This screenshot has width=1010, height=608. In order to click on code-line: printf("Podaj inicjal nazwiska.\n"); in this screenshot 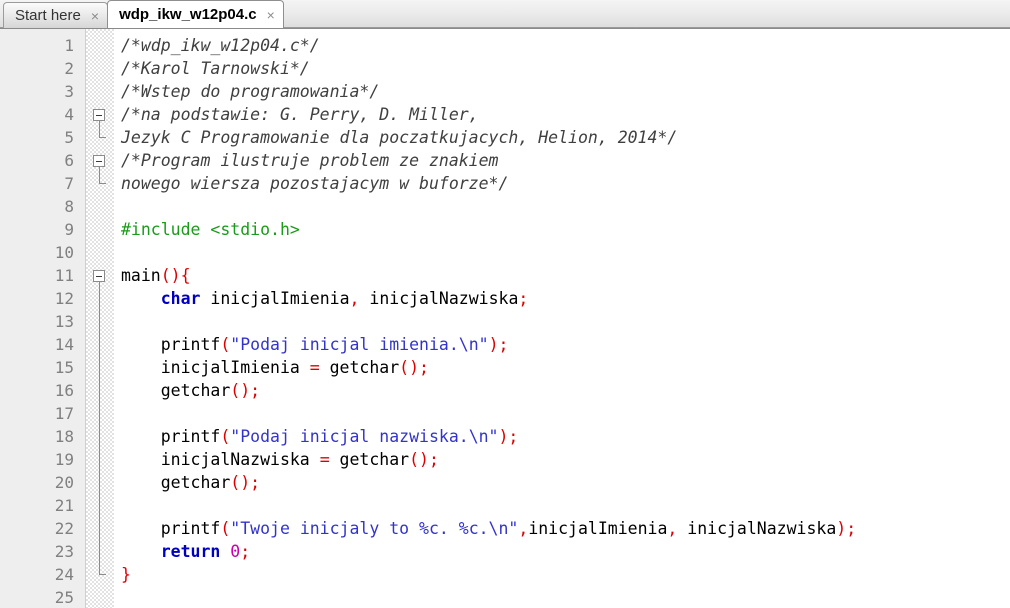, I will do `click(565, 436)`.